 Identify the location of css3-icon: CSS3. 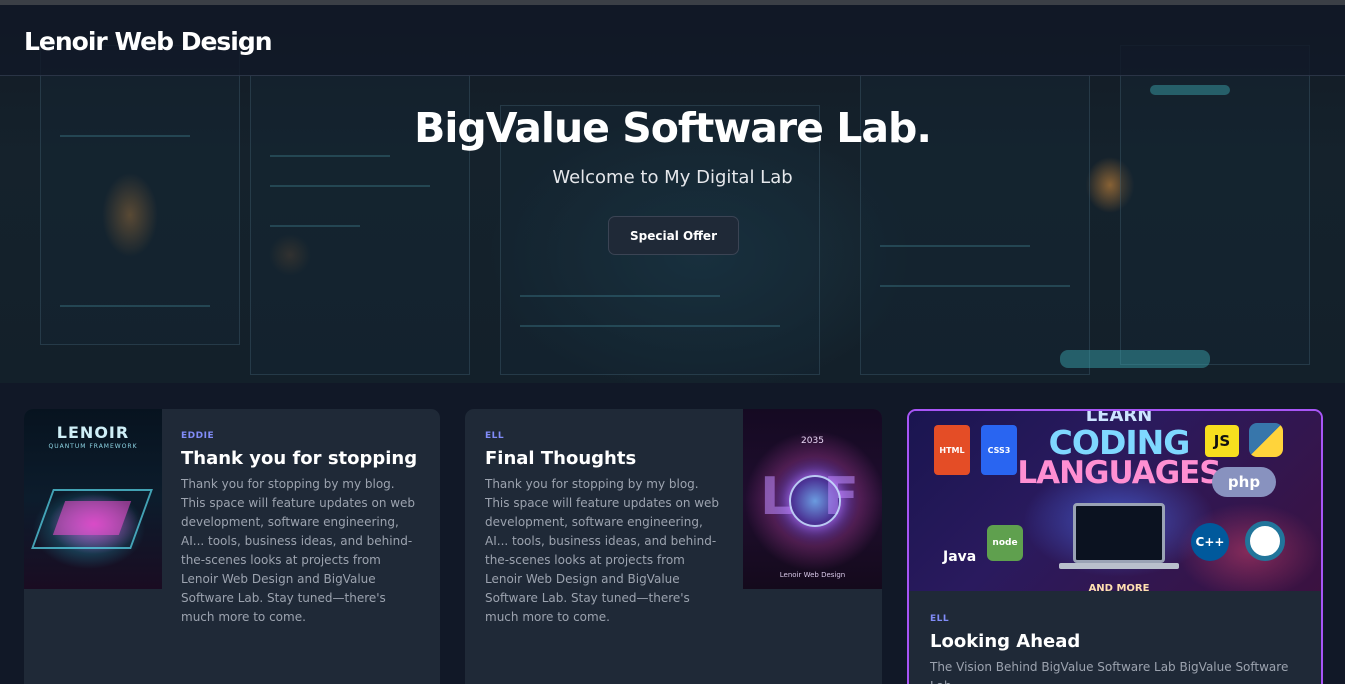
(999, 450).